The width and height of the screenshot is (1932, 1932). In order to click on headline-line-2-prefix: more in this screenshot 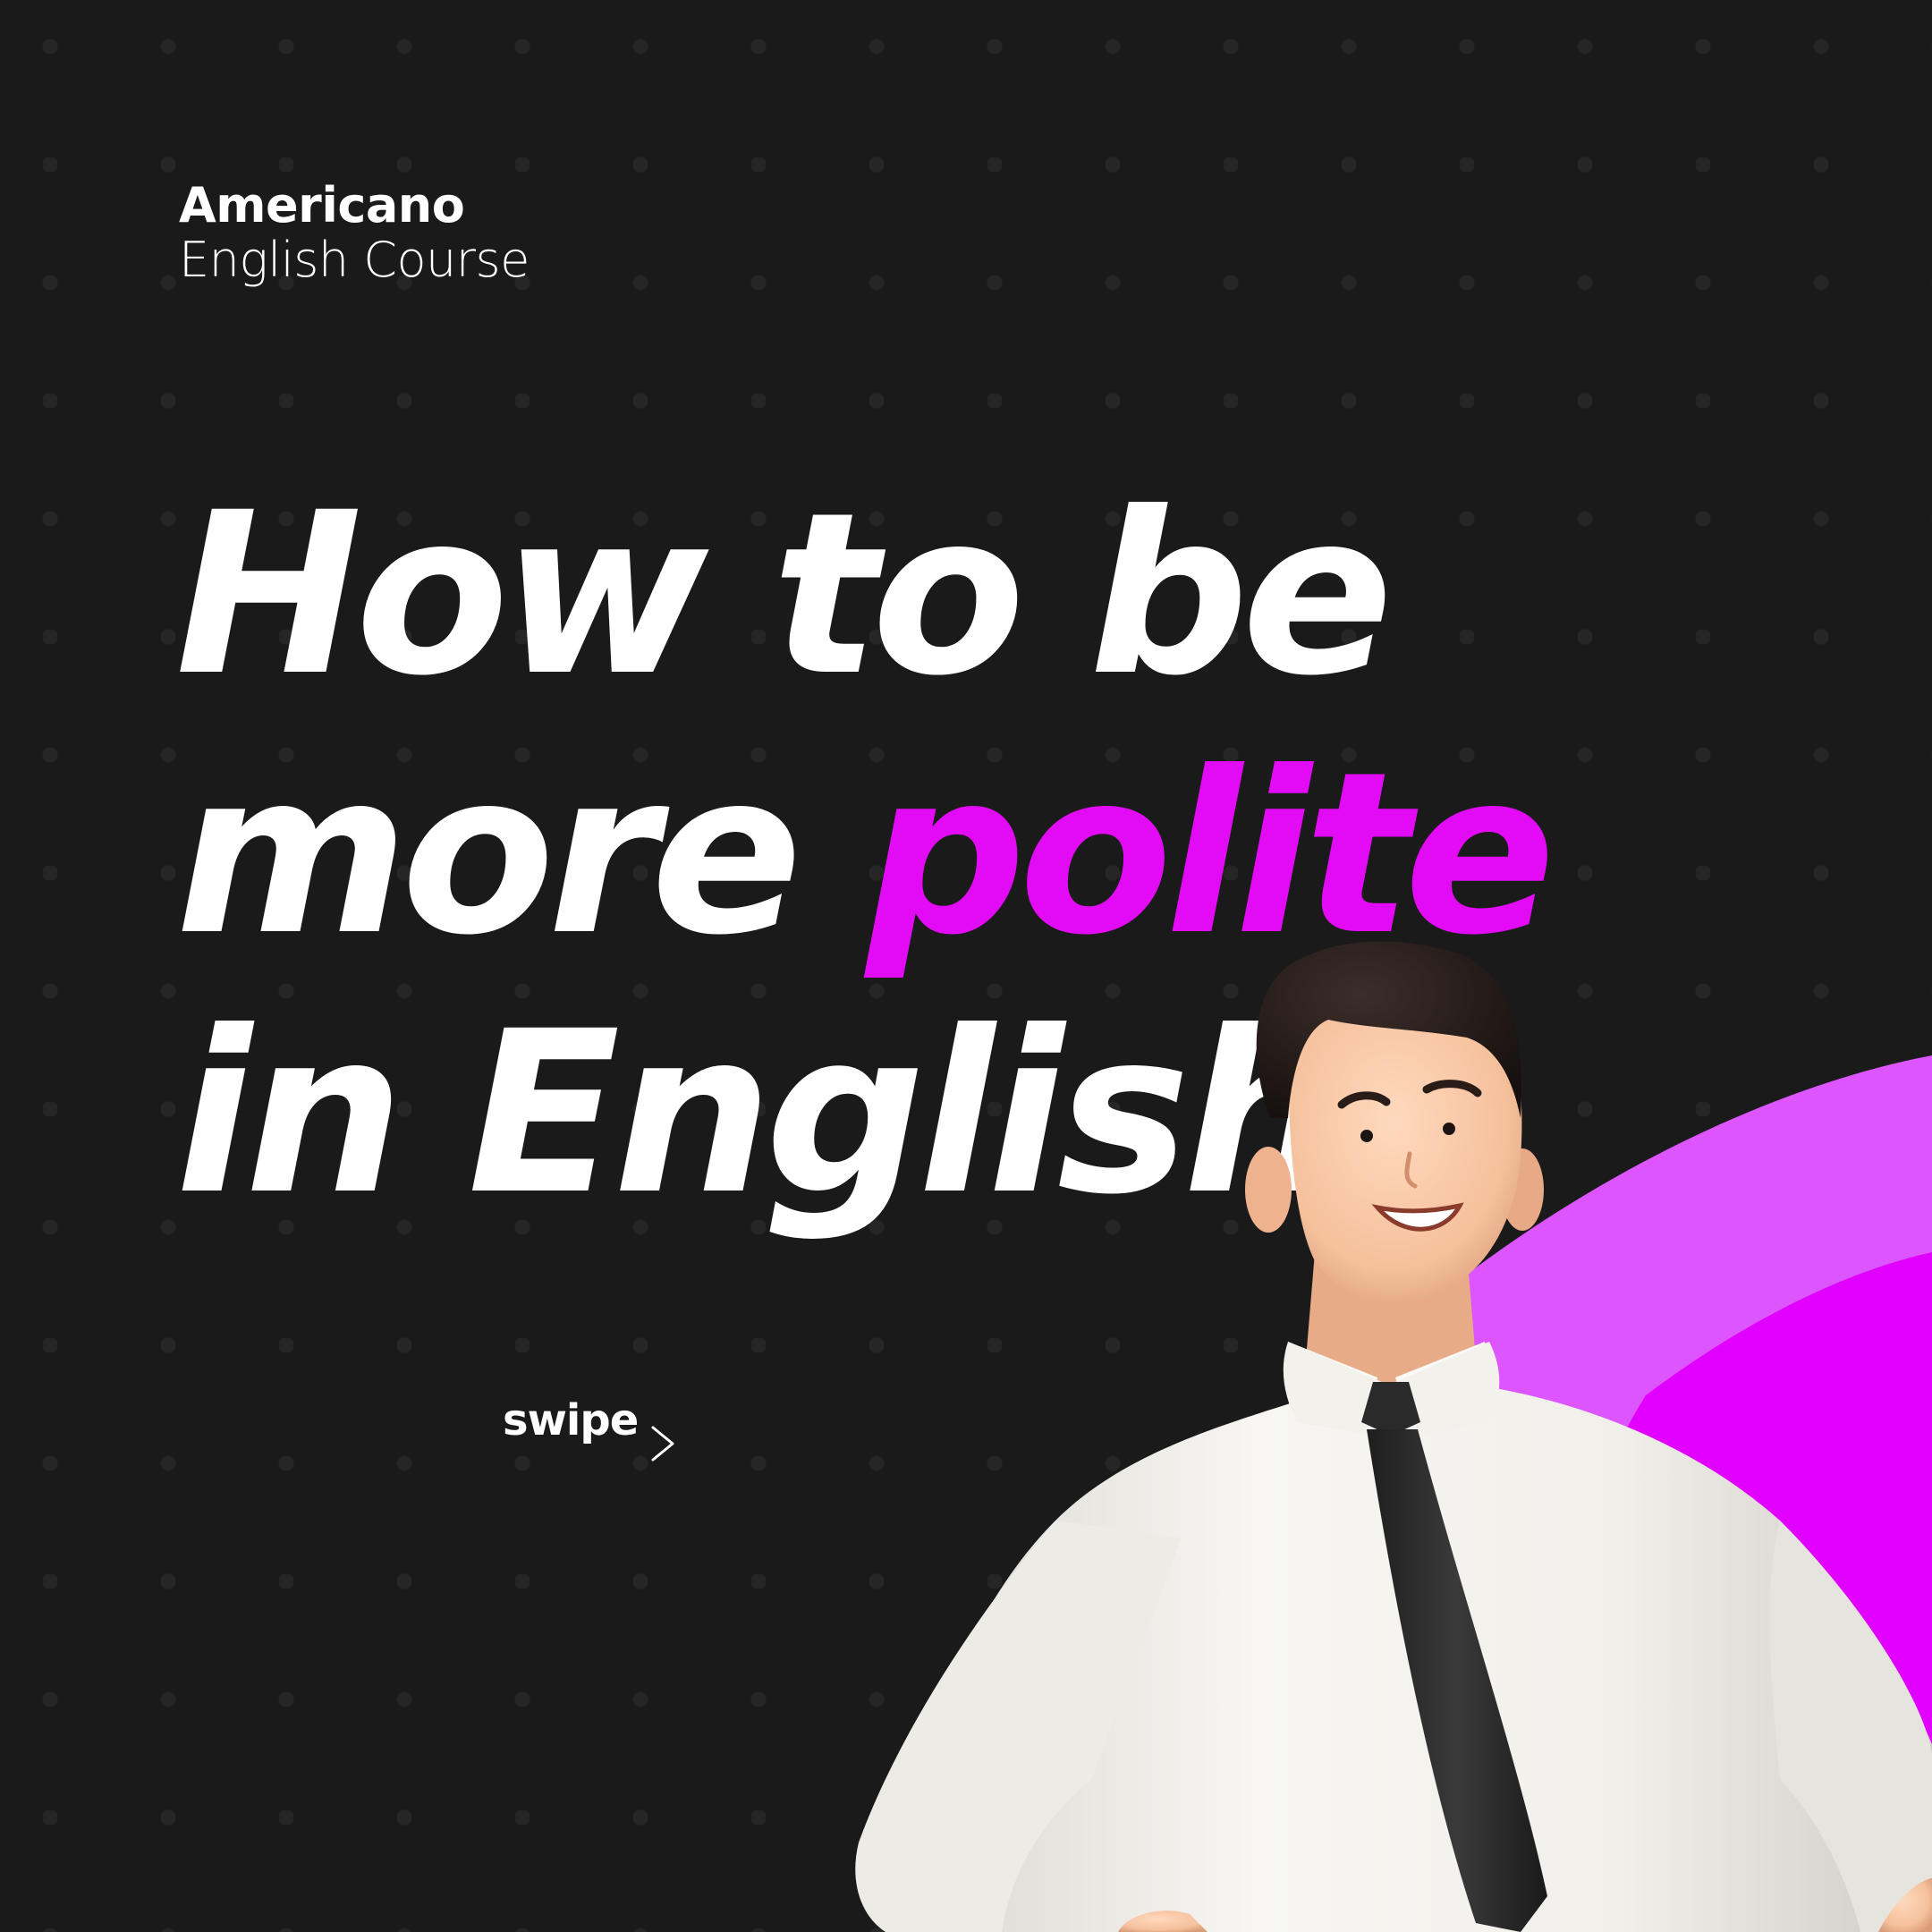, I will do `click(521, 854)`.